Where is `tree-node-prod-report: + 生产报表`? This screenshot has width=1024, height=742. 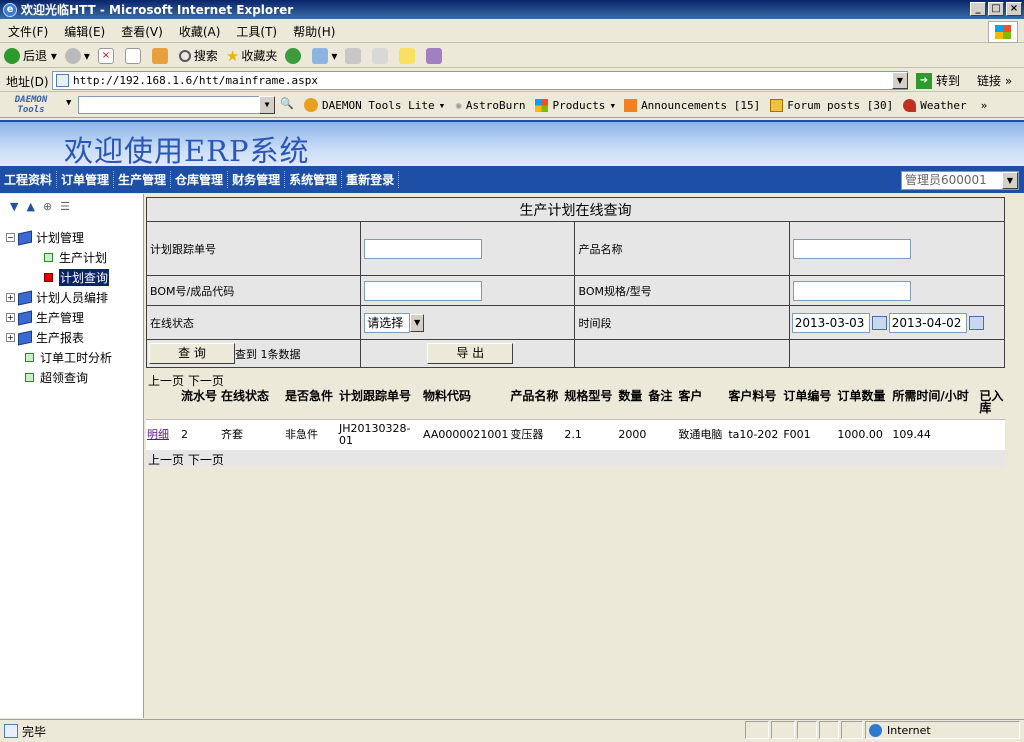
tree-node-prod-report: + 生产报表 is located at coordinates (45, 337).